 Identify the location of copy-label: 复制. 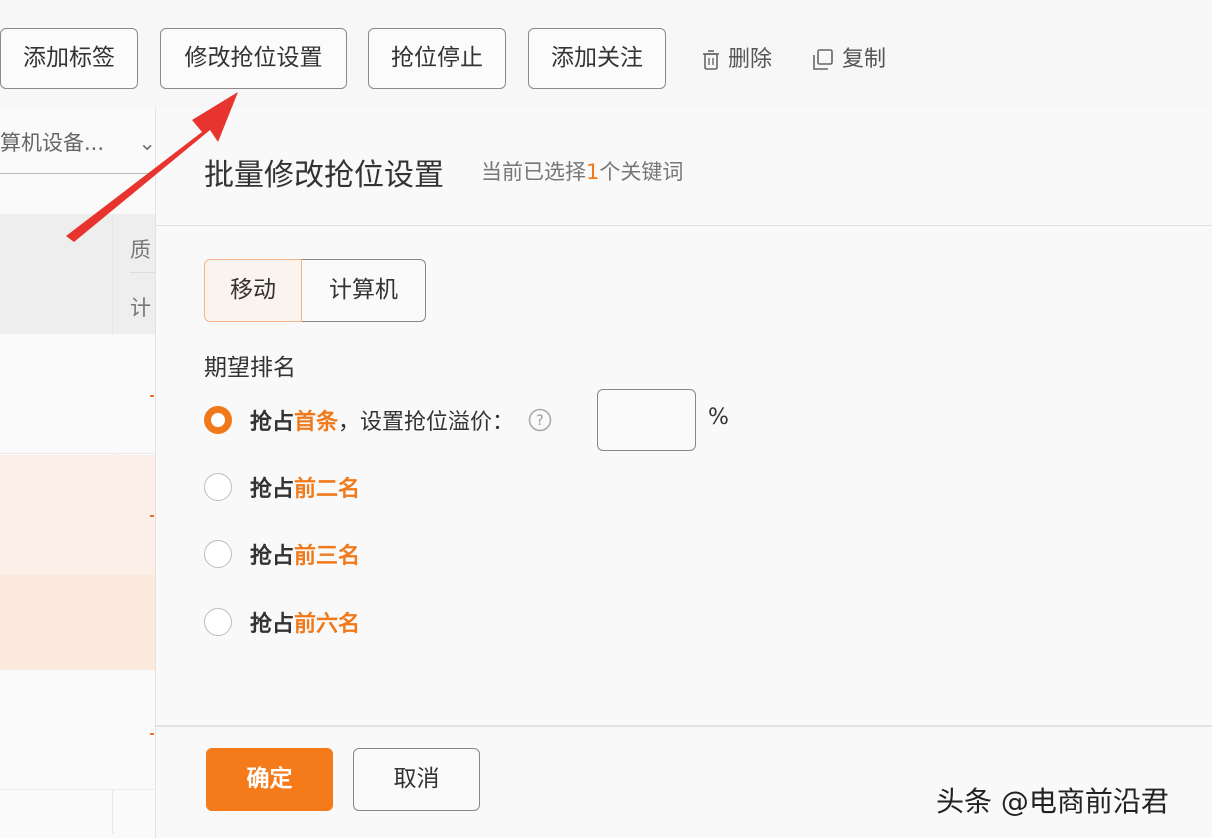
(864, 59).